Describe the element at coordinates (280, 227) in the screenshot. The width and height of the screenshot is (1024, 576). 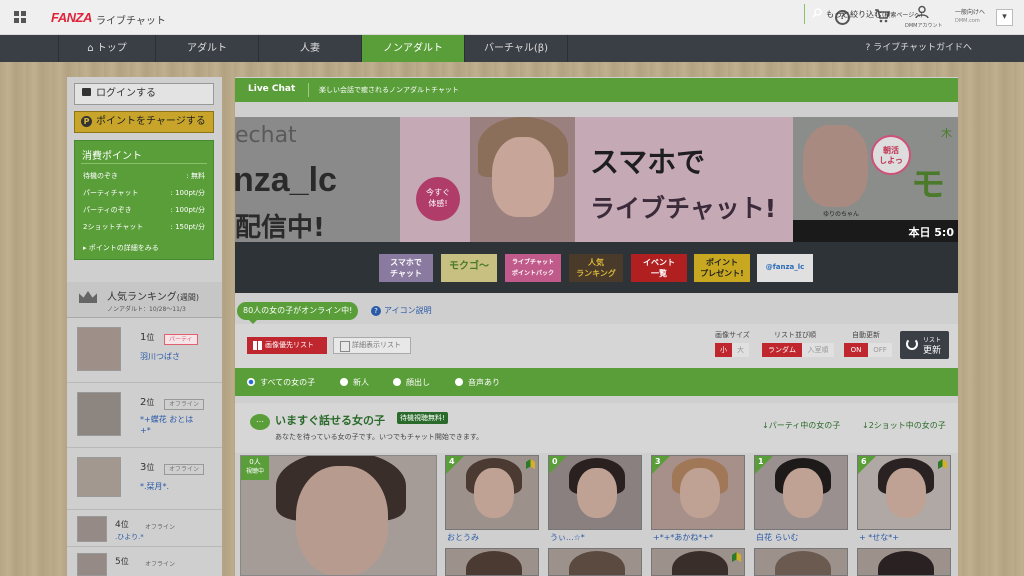
I see `banner-text: 配信中!` at that location.